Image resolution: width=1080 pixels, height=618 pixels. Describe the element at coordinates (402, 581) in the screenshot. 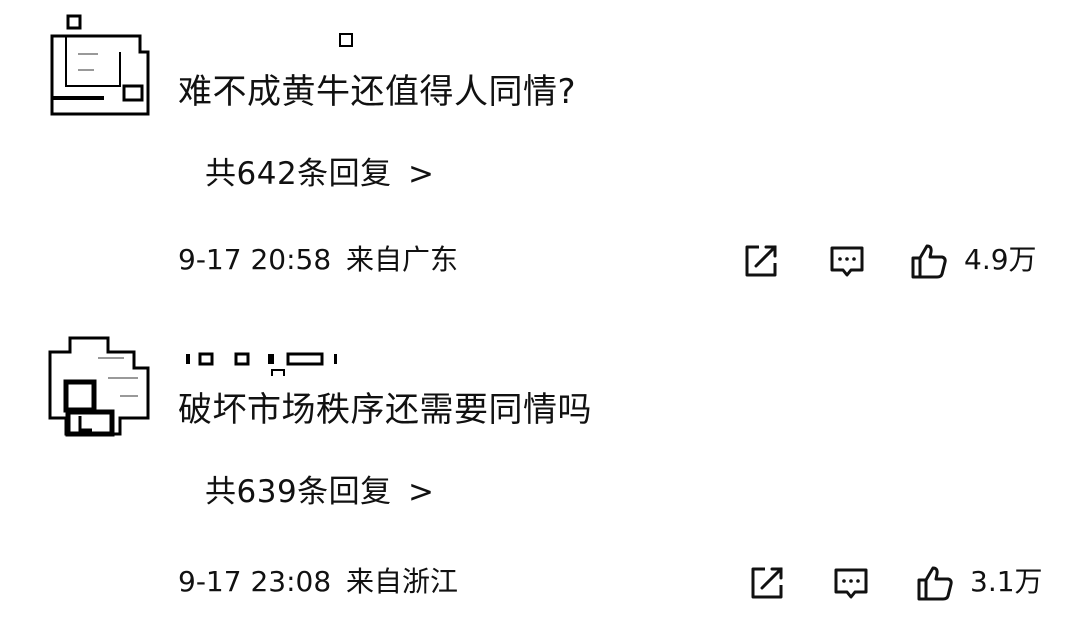

I see `location: 来自浙江` at that location.